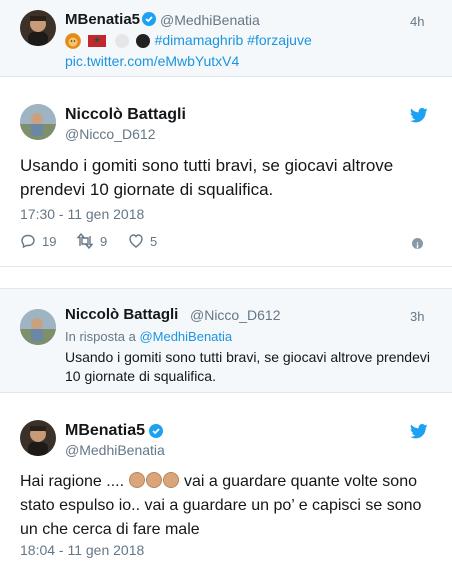  I want to click on retweet-button: 9, so click(91, 241).